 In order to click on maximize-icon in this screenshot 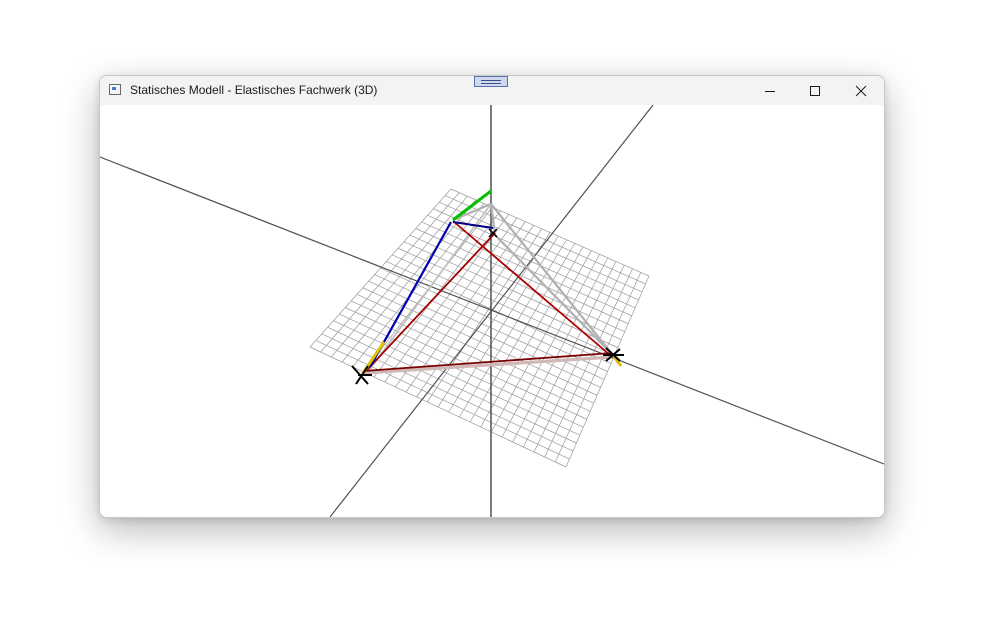, I will do `click(815, 90)`.